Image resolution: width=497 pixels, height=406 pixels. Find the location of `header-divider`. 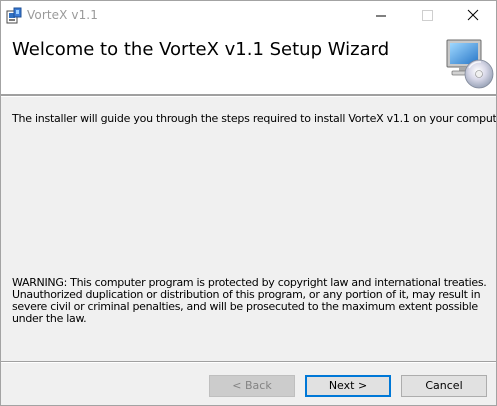

header-divider is located at coordinates (248, 95).